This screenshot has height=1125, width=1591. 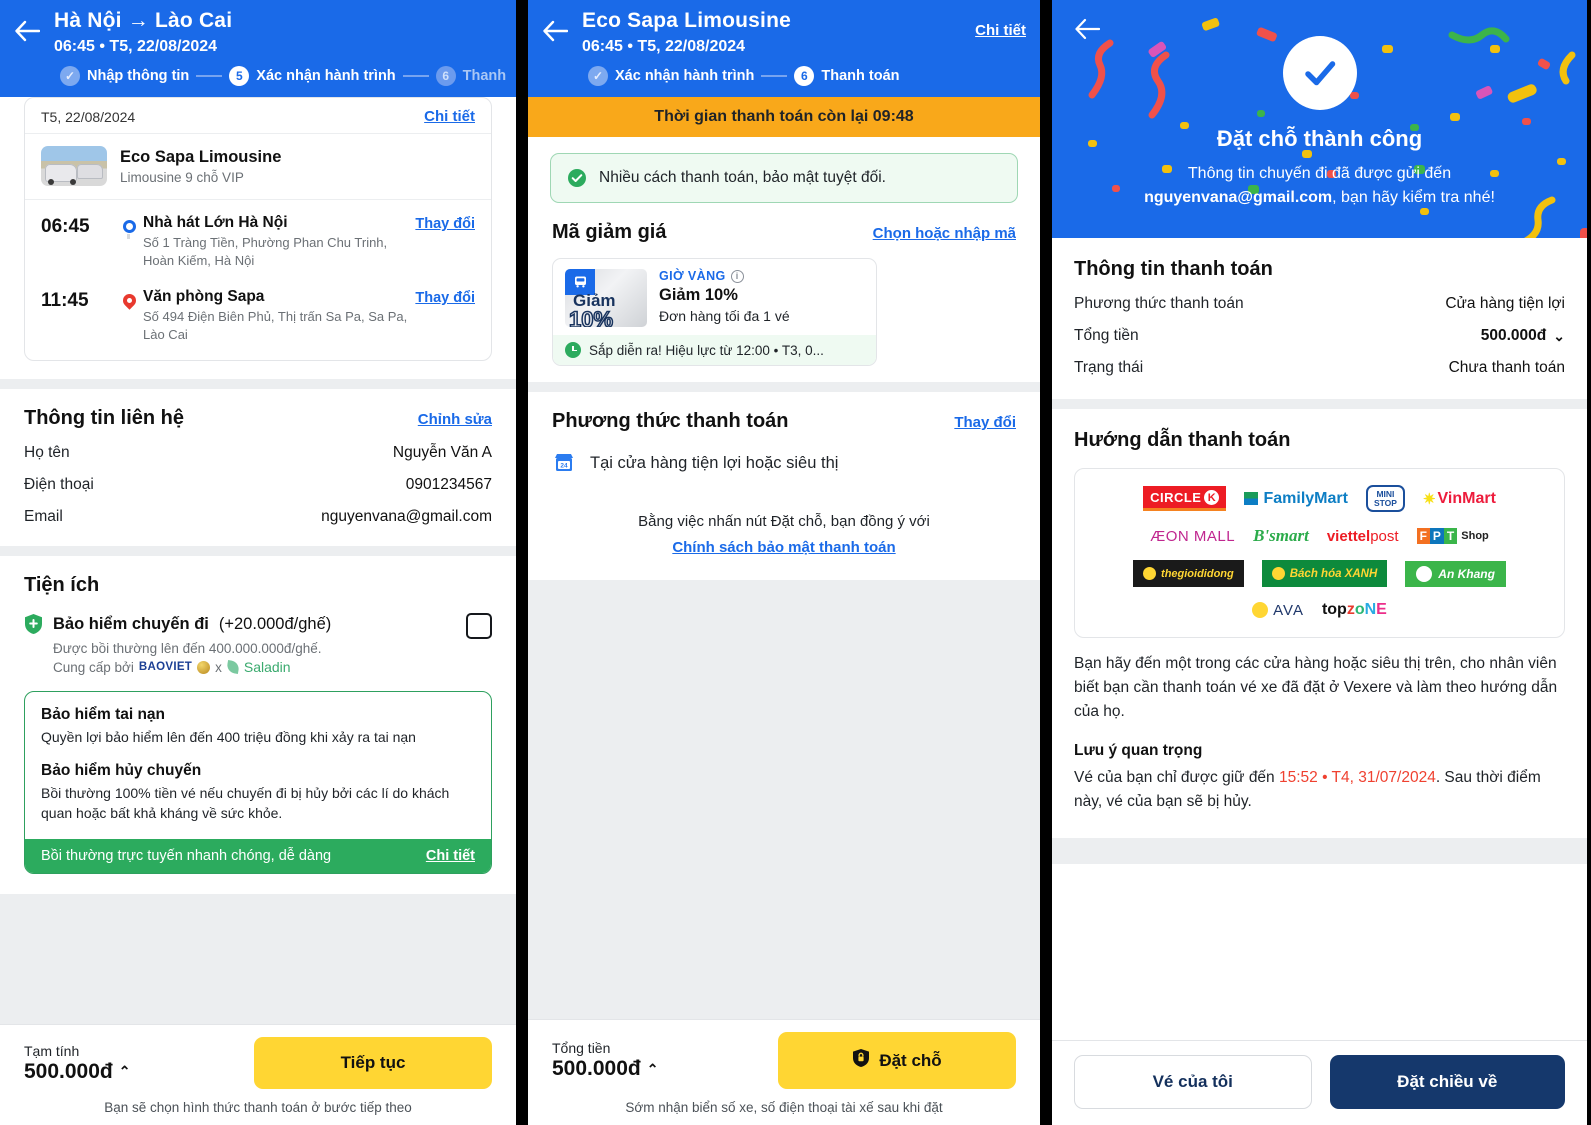 What do you see at coordinates (609, 232) in the screenshot?
I see `promo-title: Mã giảm giá` at bounding box center [609, 232].